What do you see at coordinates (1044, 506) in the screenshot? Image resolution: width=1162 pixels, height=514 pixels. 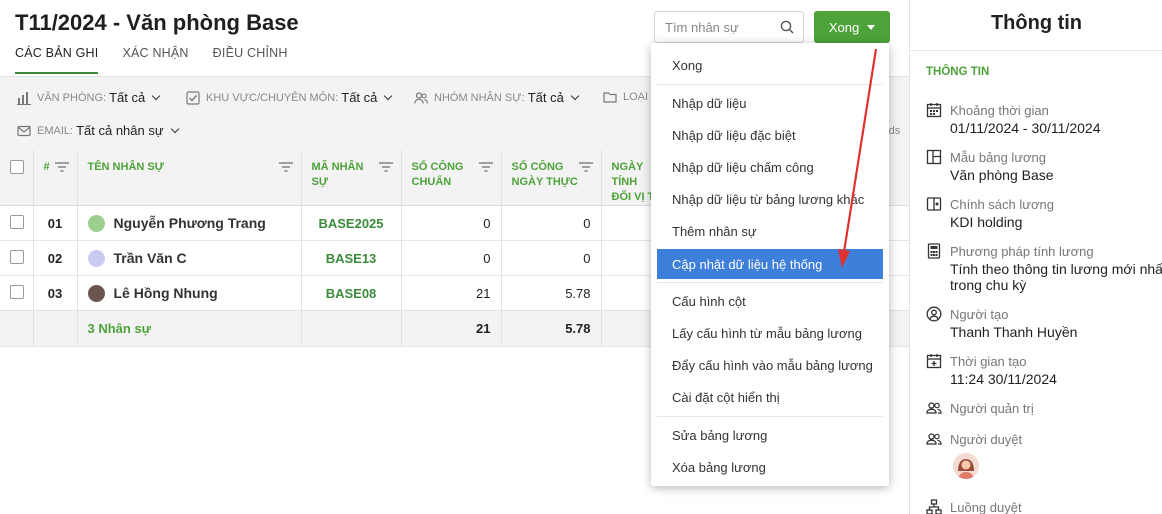 I see `info-flow: Luồng duyệt` at bounding box center [1044, 506].